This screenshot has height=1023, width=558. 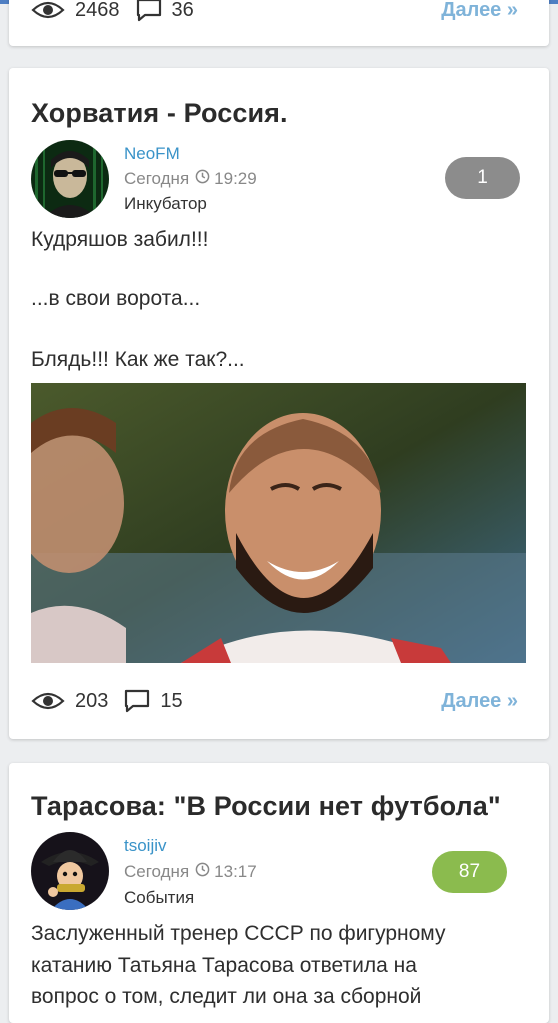 What do you see at coordinates (224, 965) in the screenshot?
I see `post-body-line: катанию Татьяна Тарасова ответила на` at bounding box center [224, 965].